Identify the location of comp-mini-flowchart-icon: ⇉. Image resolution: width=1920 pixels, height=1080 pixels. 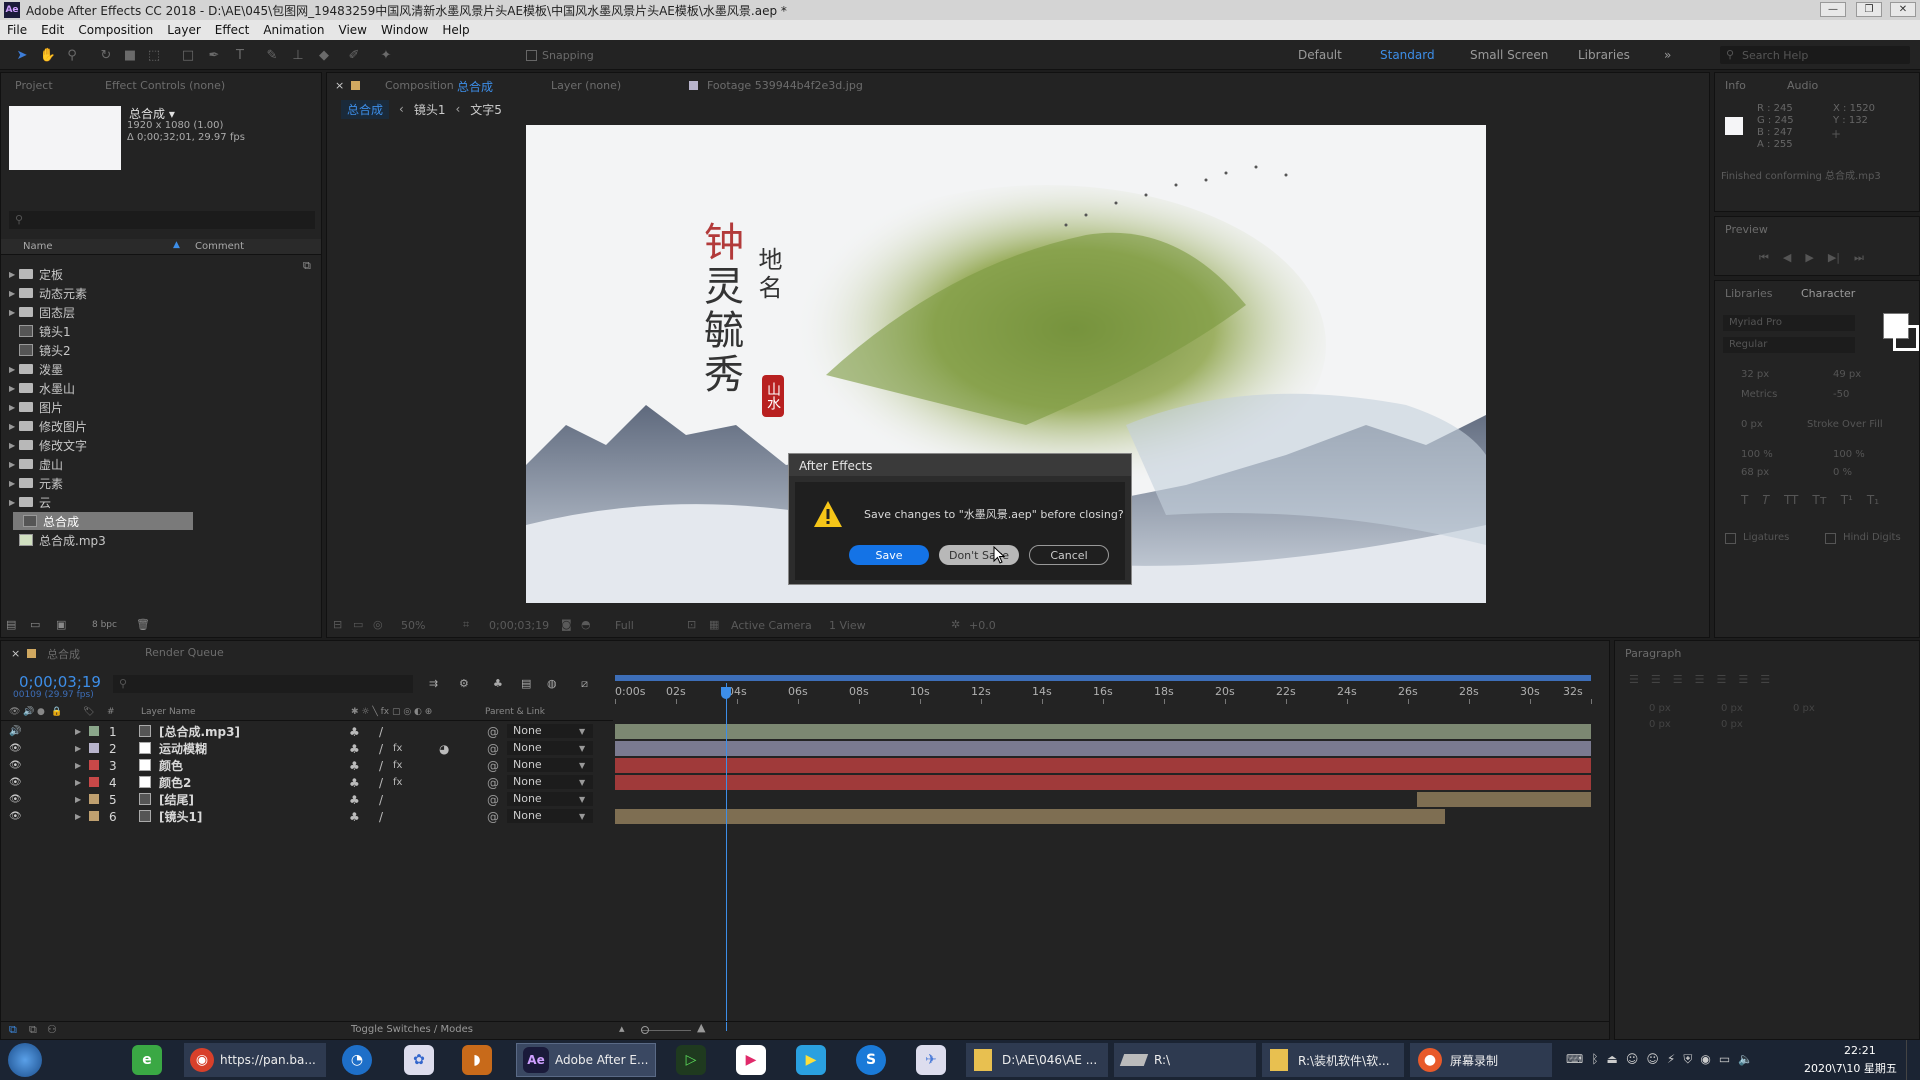
(433, 683).